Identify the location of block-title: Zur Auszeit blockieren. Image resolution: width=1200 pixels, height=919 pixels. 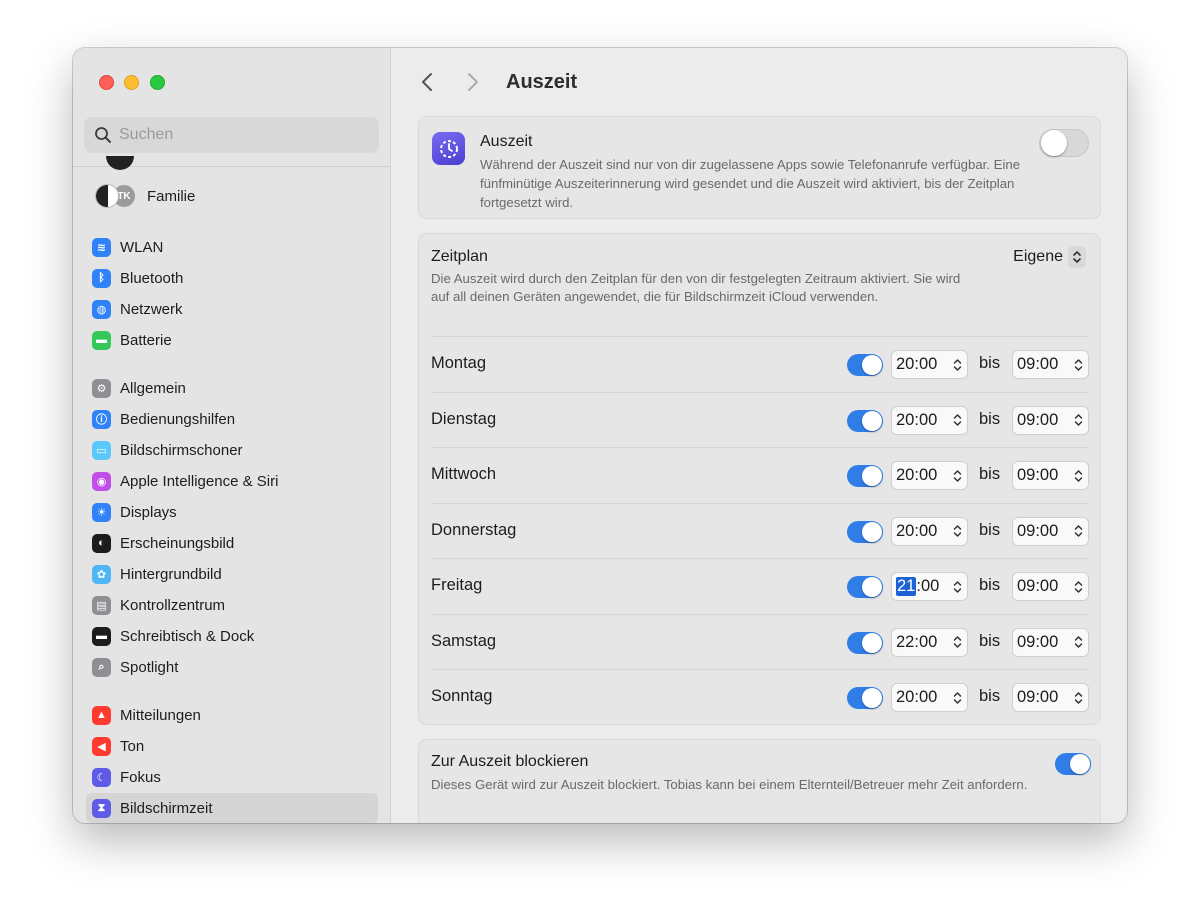
(510, 761).